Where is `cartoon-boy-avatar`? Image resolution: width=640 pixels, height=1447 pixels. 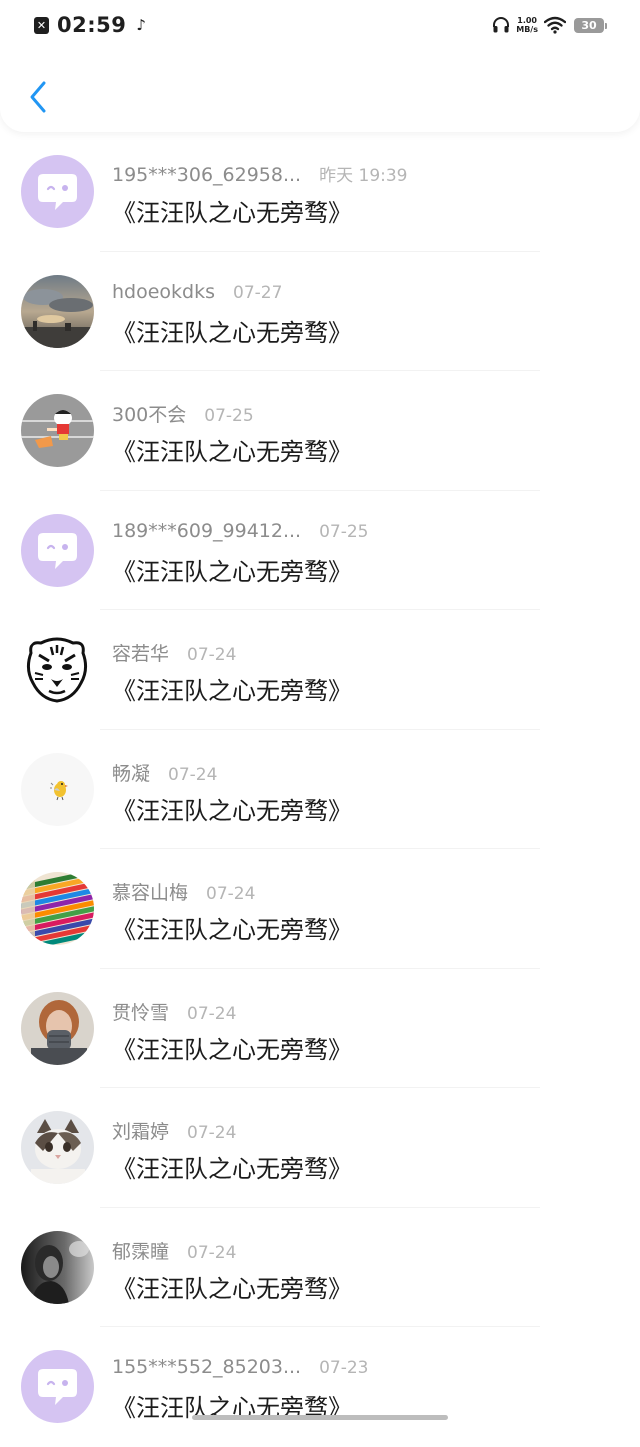 cartoon-boy-avatar is located at coordinates (57, 430).